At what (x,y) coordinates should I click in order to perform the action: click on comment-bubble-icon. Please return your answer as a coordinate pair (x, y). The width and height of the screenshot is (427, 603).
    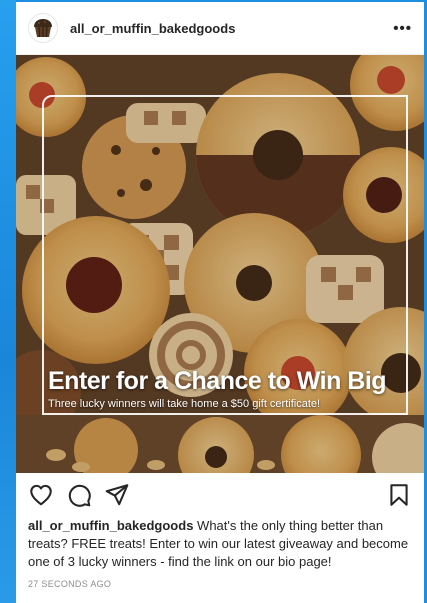
    Looking at the image, I should click on (79, 495).